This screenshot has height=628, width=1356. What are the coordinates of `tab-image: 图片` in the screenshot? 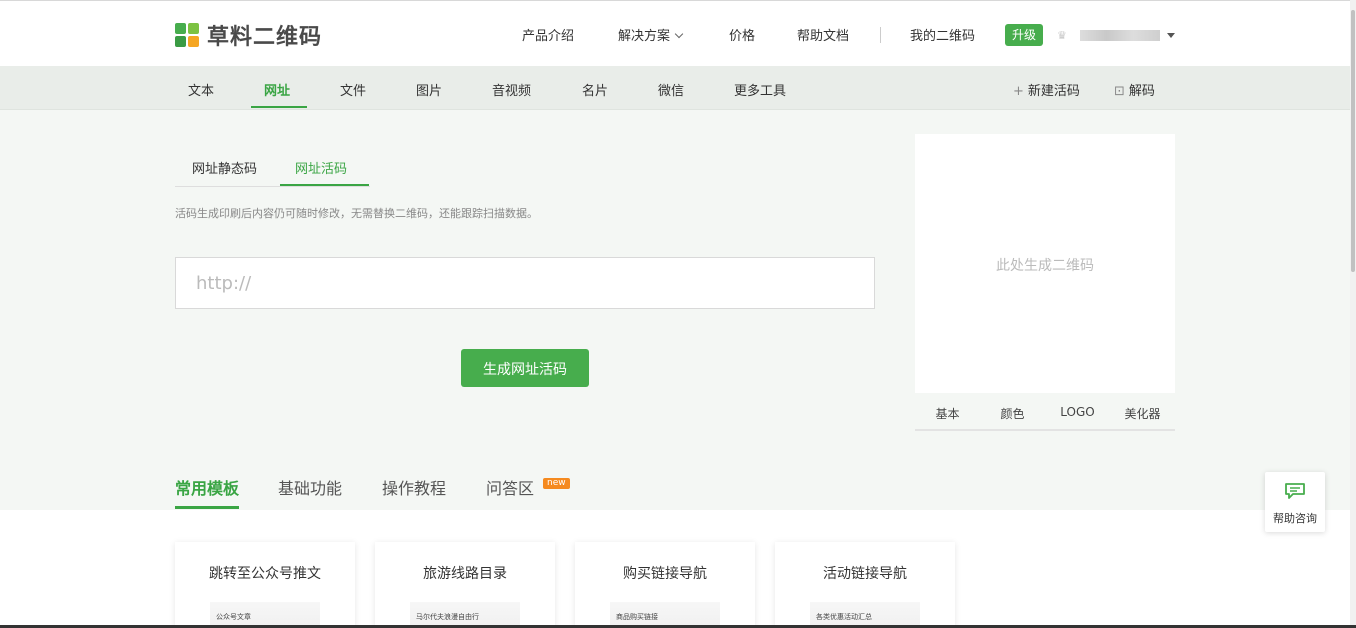 It's located at (429, 89).